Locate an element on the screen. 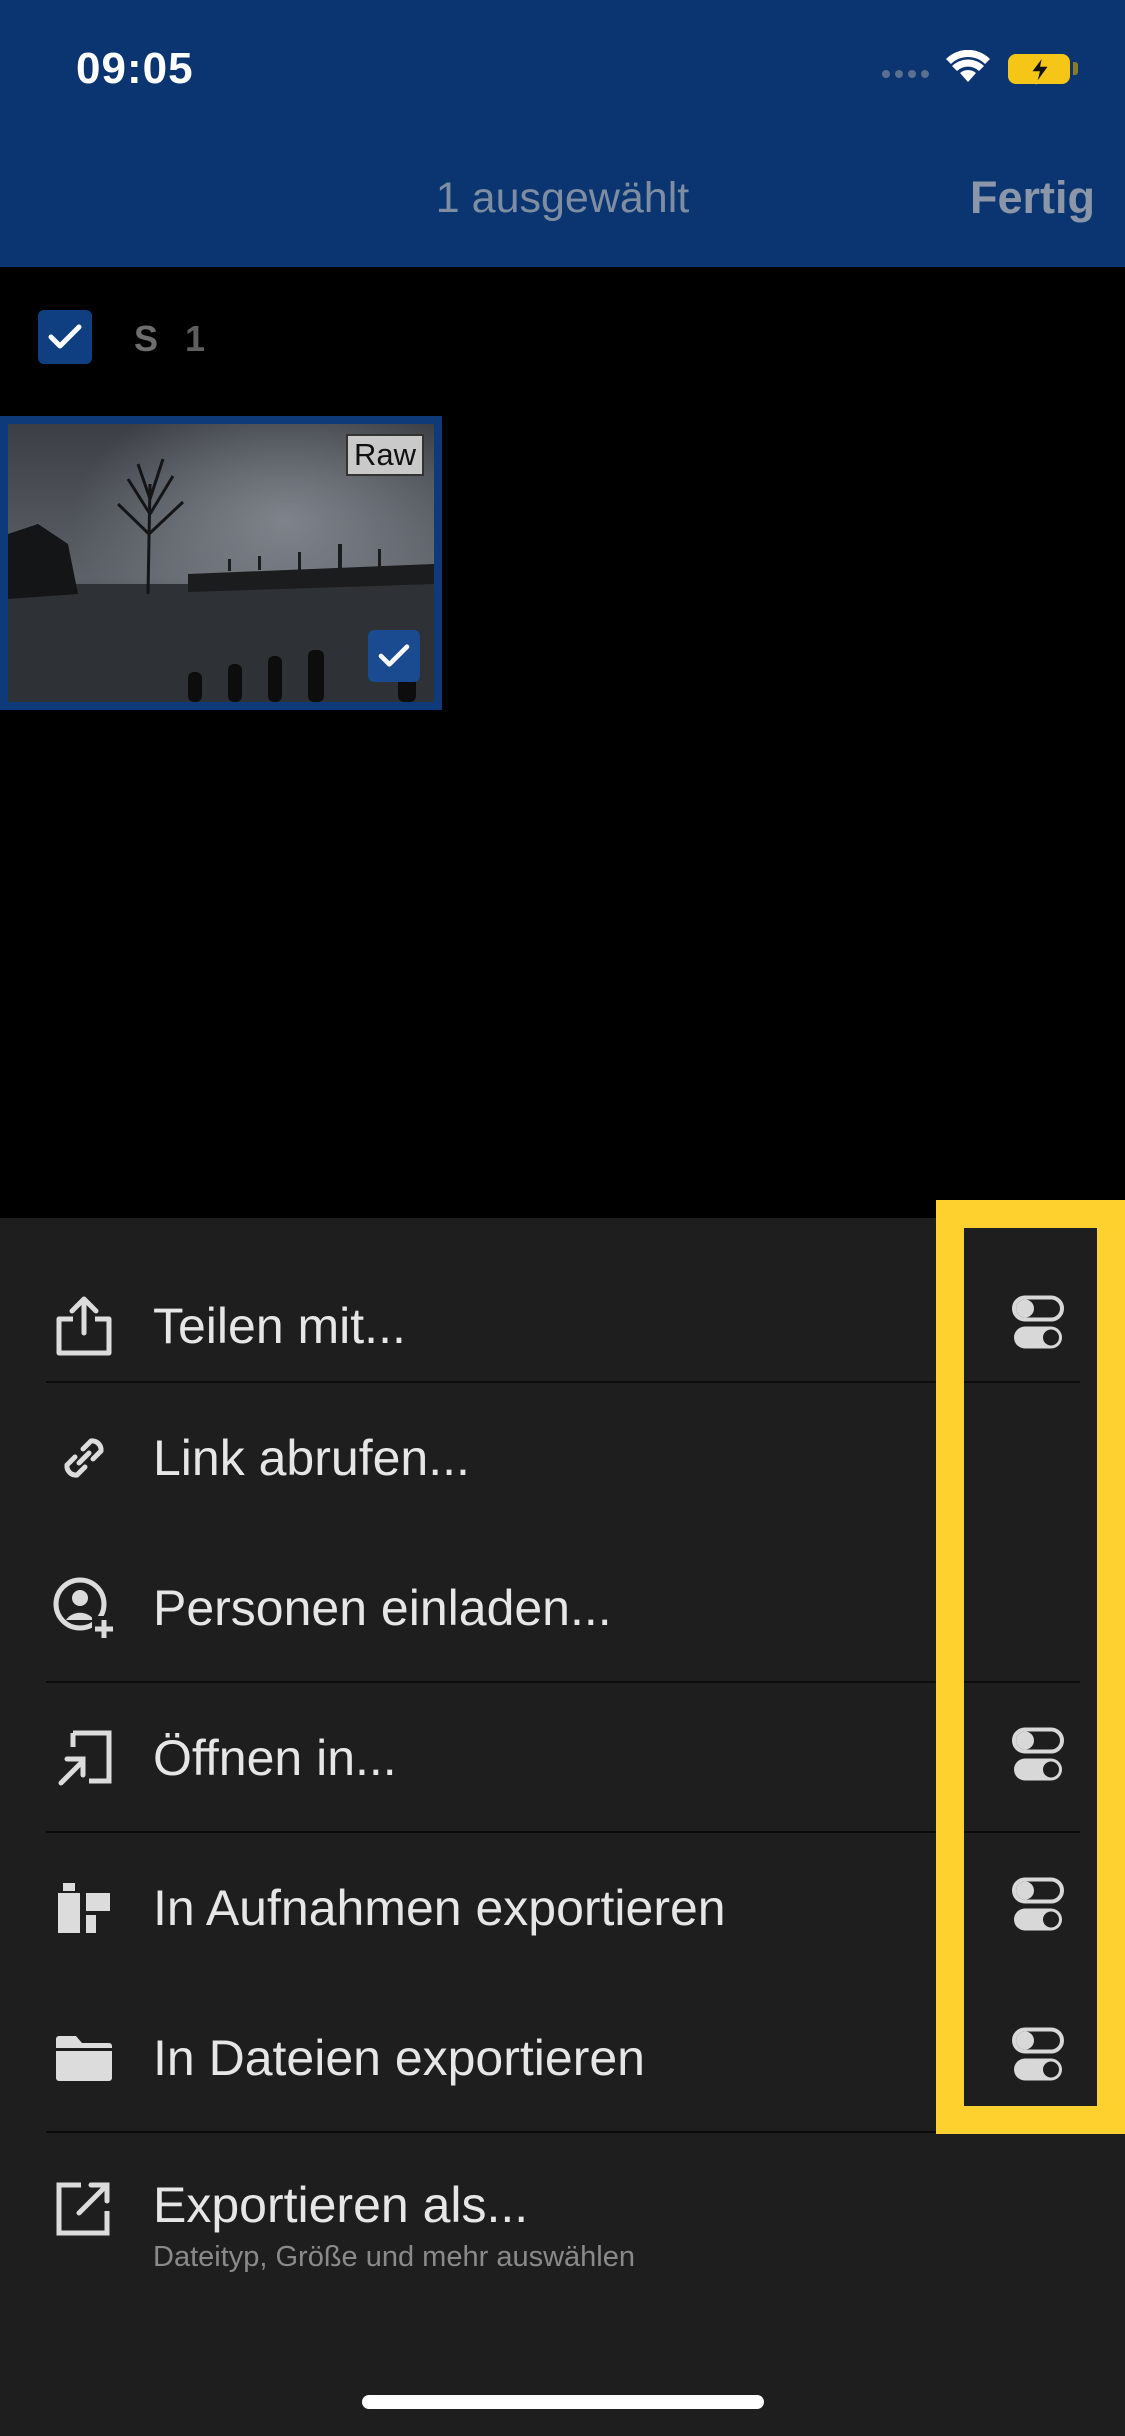  invite-person-icon is located at coordinates (84, 1608).